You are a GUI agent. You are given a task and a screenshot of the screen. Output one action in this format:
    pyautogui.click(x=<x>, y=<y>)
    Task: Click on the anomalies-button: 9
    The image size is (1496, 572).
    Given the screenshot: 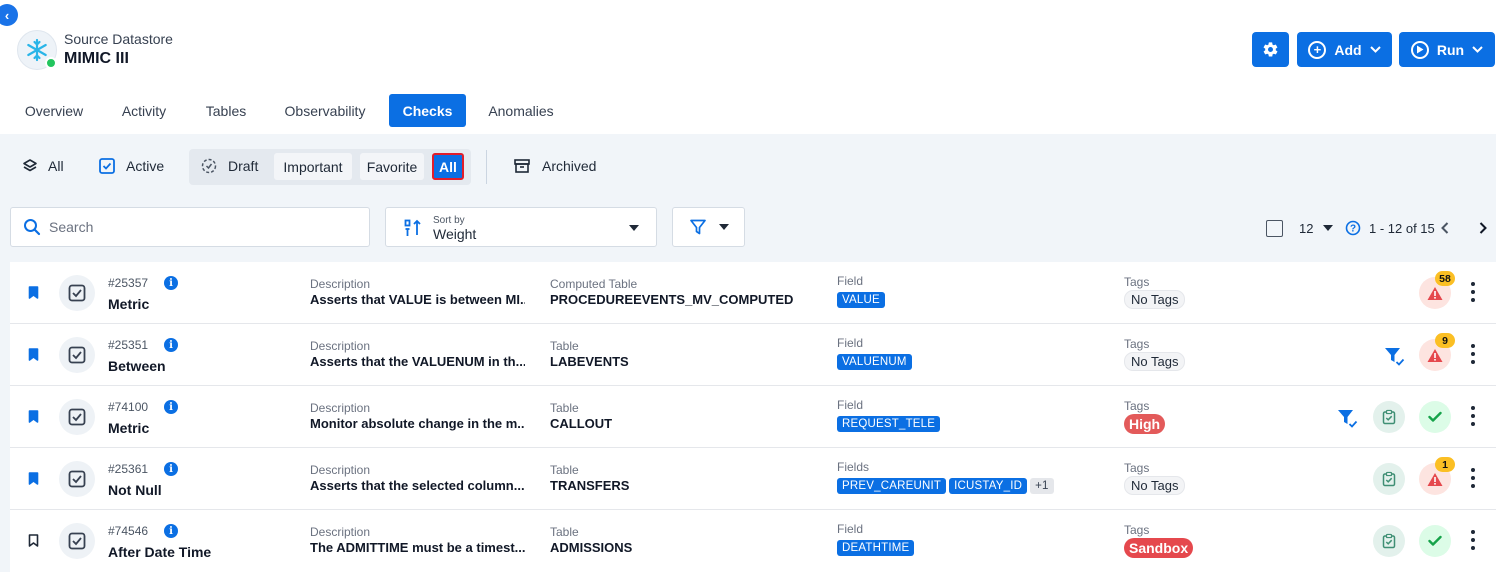 What is the action you would take?
    pyautogui.click(x=1437, y=352)
    